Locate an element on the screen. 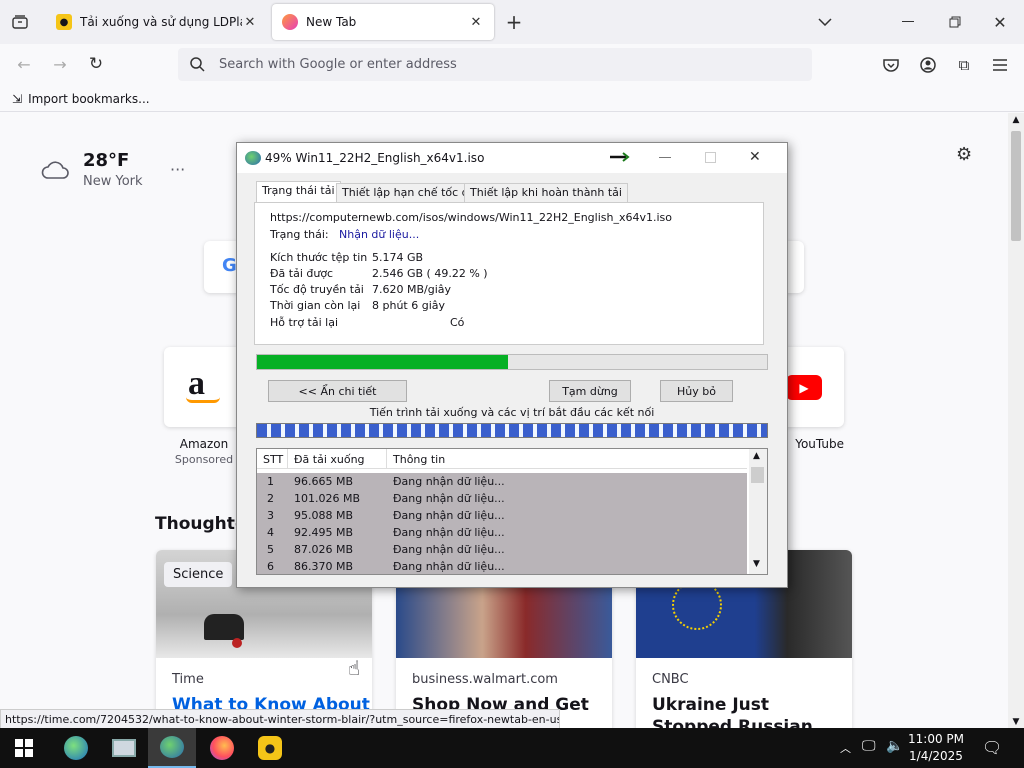 The width and height of the screenshot is (1024, 768). tab-new-tab: New Tab ✕ is located at coordinates (383, 22).